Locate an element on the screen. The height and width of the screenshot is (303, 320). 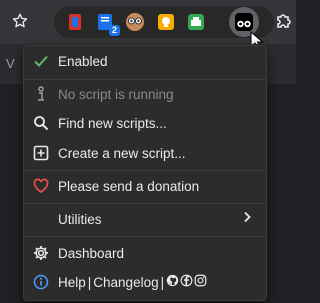
help-link: Help is located at coordinates (72, 282).